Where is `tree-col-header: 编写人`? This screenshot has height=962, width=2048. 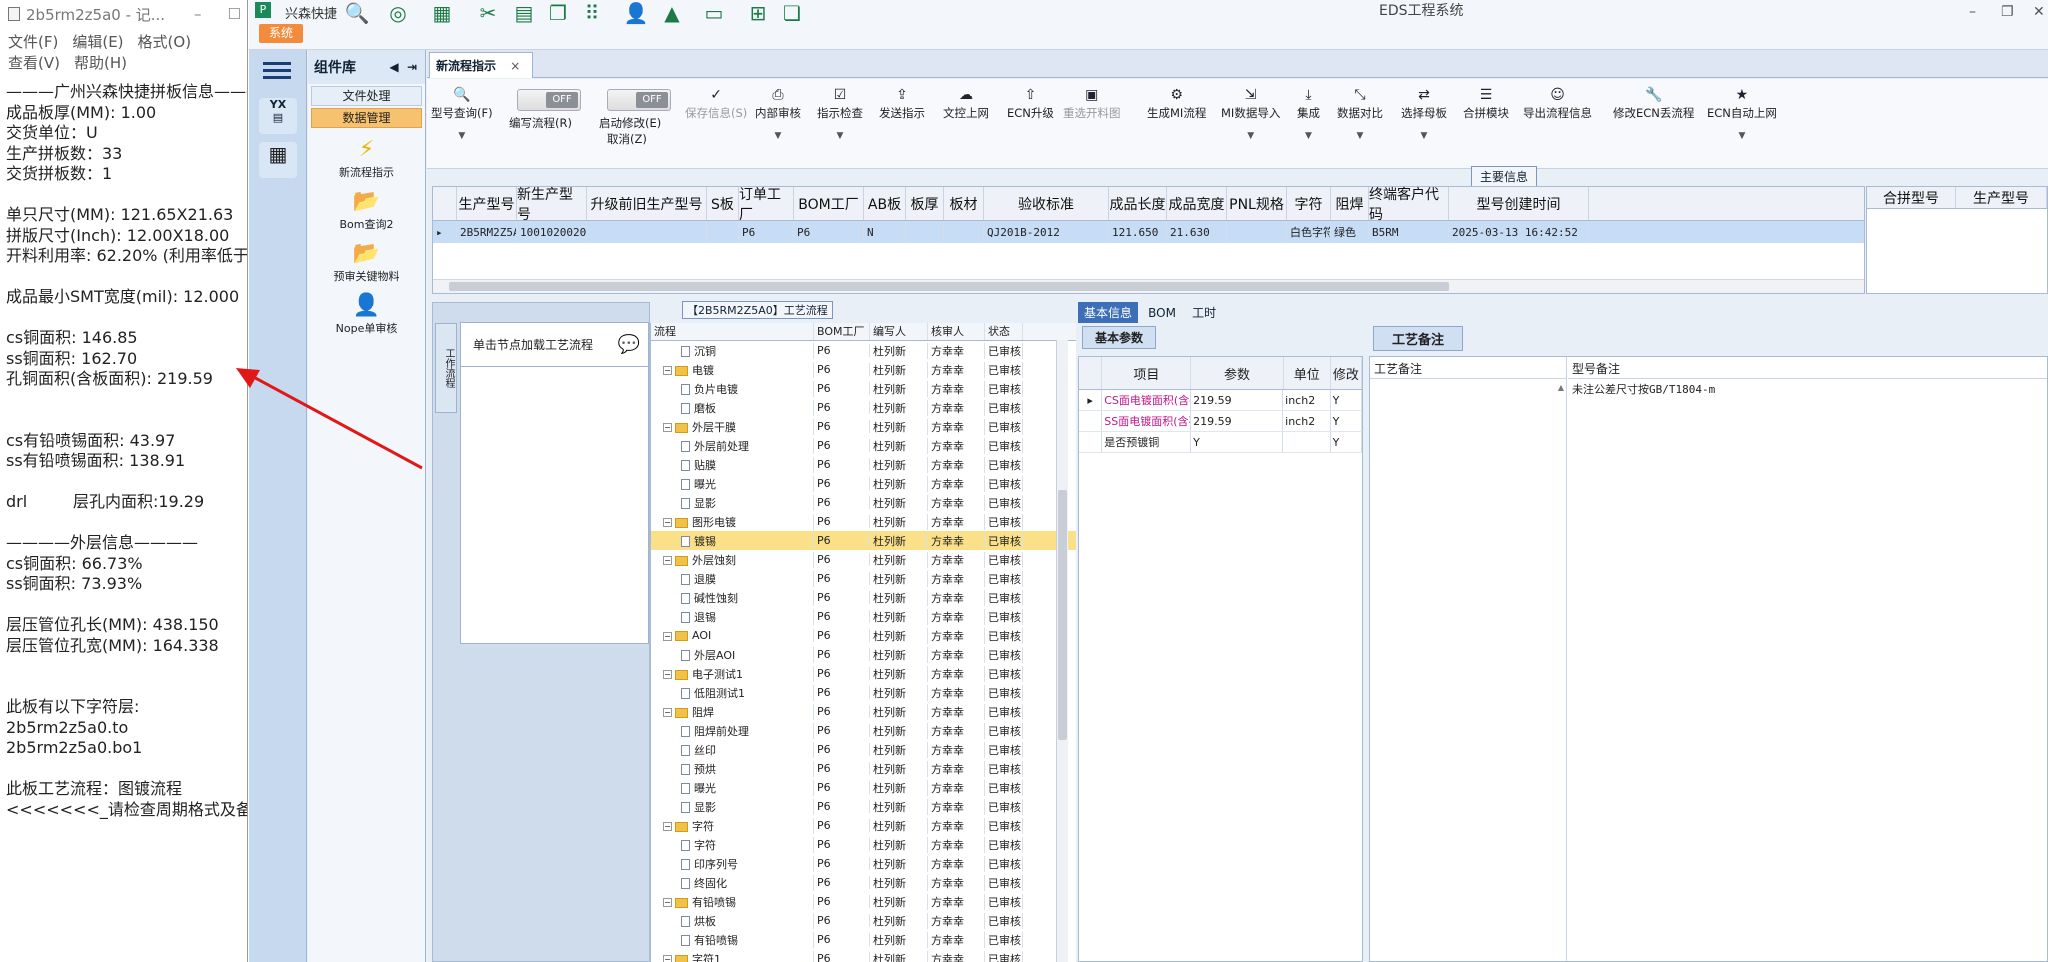
tree-col-header: 编写人 is located at coordinates (899, 331).